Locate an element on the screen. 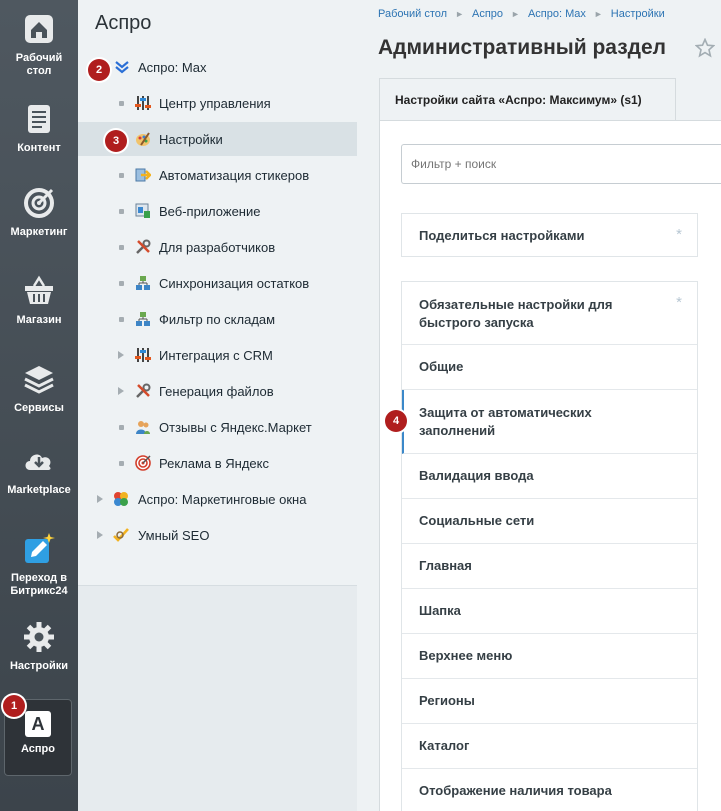 Image resolution: width=721 pixels, height=811 pixels. rail-label: стол is located at coordinates (39, 71).